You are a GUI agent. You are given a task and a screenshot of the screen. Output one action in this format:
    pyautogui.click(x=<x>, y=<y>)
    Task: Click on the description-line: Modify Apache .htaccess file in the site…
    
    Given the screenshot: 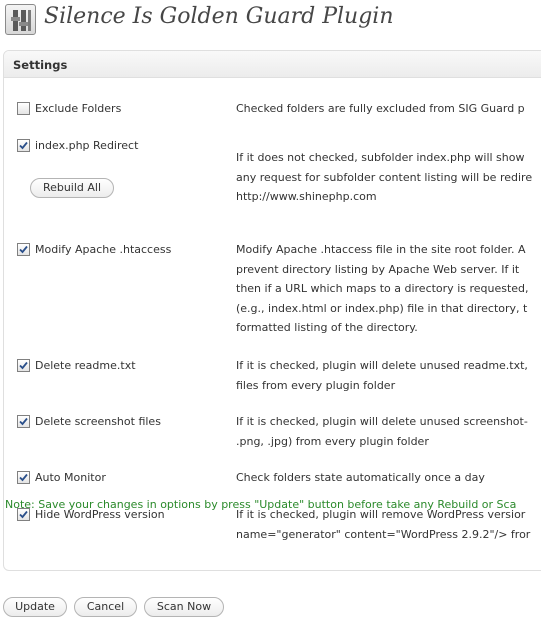 What is the action you would take?
    pyautogui.click(x=381, y=249)
    